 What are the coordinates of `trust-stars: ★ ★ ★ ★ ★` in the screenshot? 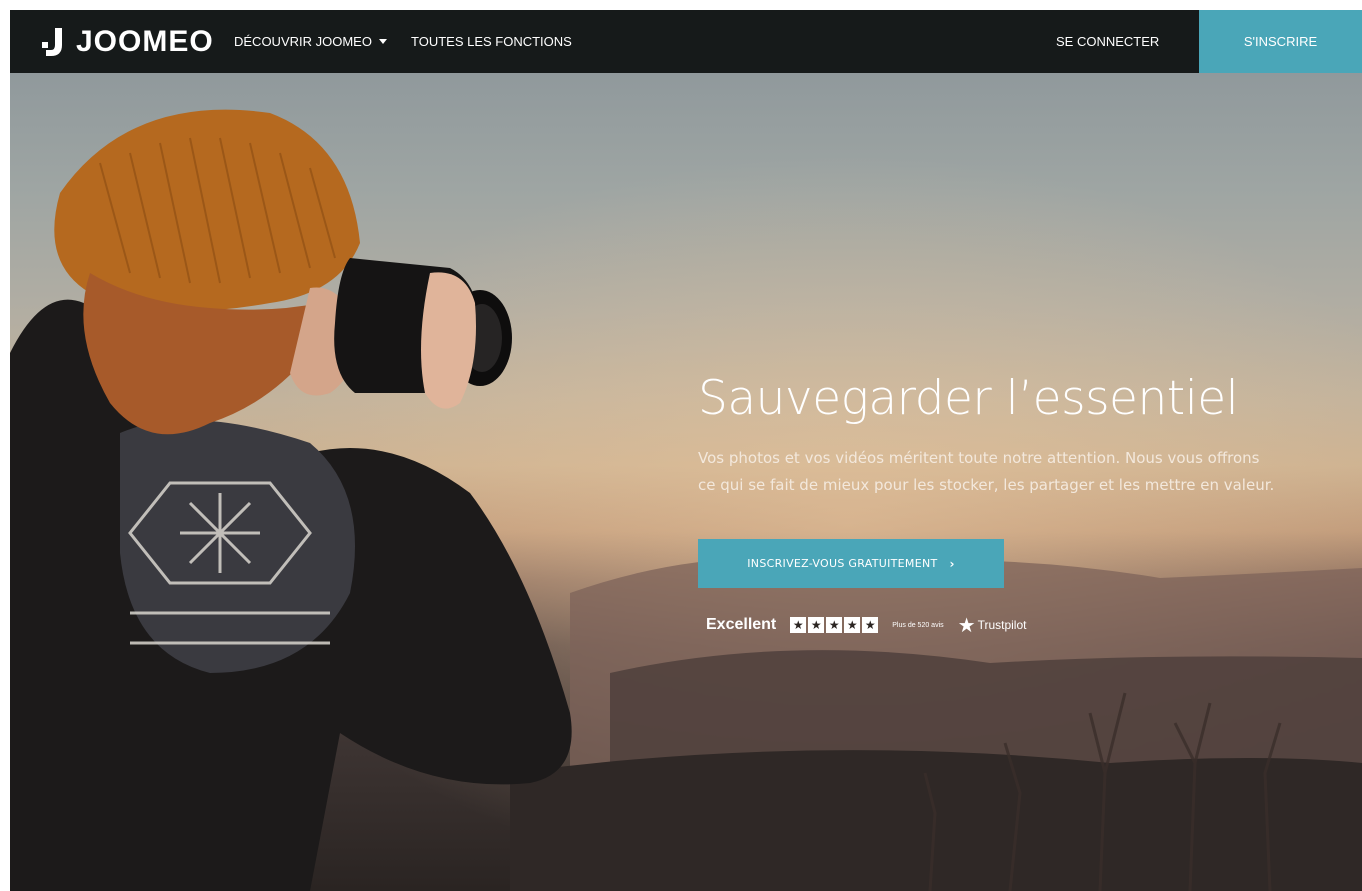 It's located at (834, 625).